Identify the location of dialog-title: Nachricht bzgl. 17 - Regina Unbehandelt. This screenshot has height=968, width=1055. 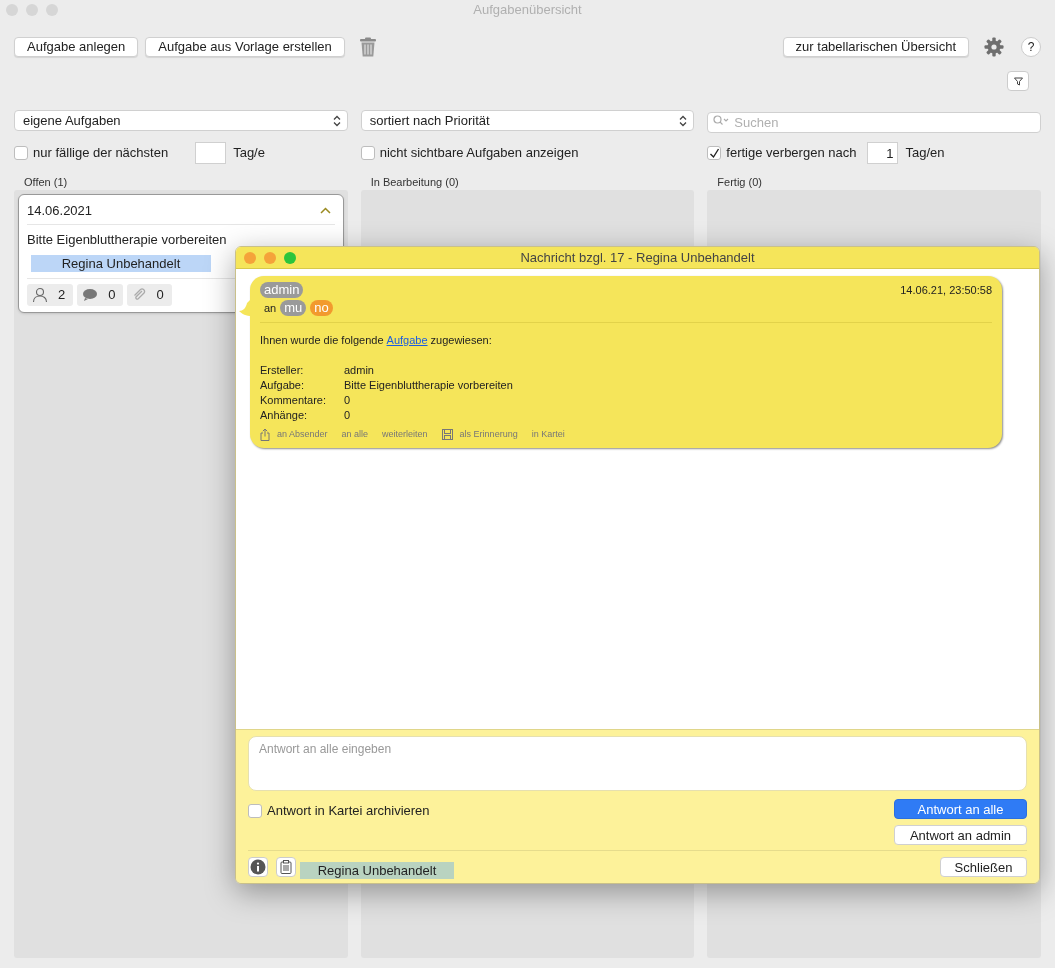
(637, 257).